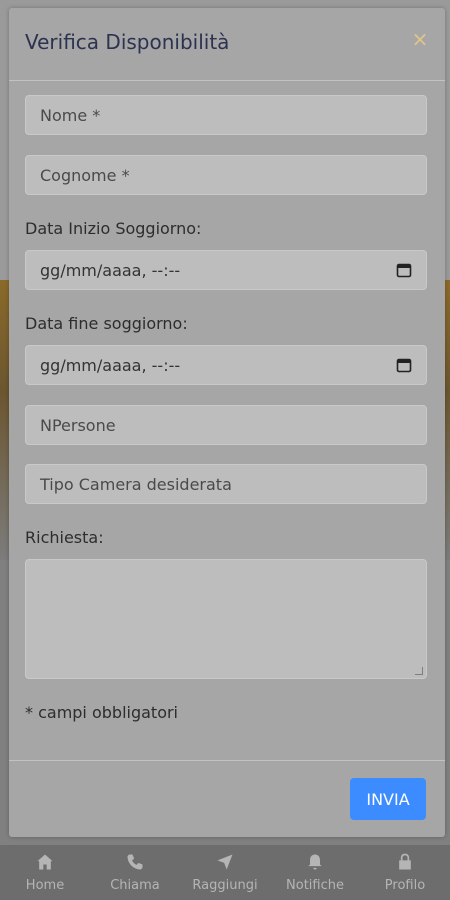 The image size is (450, 900). What do you see at coordinates (227, 760) in the screenshot?
I see `modal-footer-divider` at bounding box center [227, 760].